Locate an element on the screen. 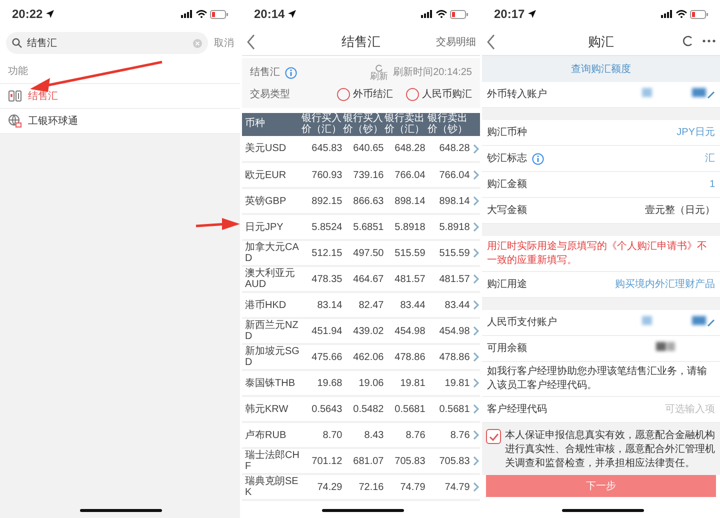 The image size is (720, 518). table-cell: 0.5643 is located at coordinates (321, 409).